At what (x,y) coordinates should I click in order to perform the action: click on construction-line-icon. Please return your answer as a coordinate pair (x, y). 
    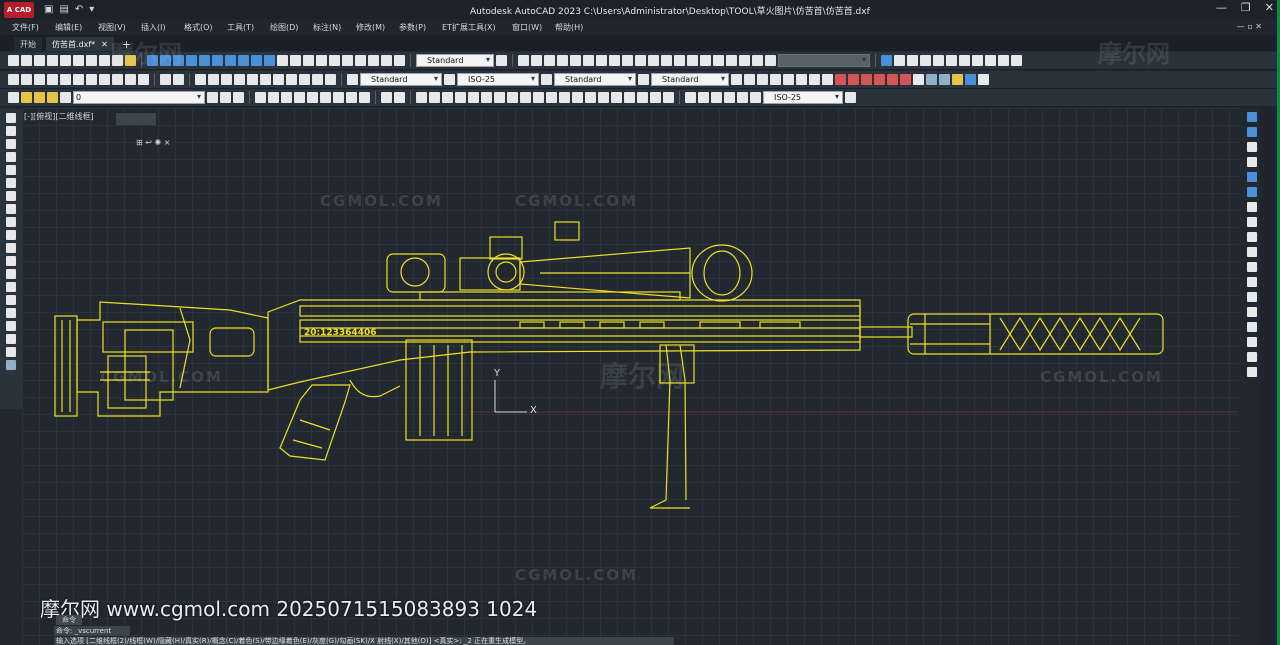
    Looking at the image, I should click on (11, 131).